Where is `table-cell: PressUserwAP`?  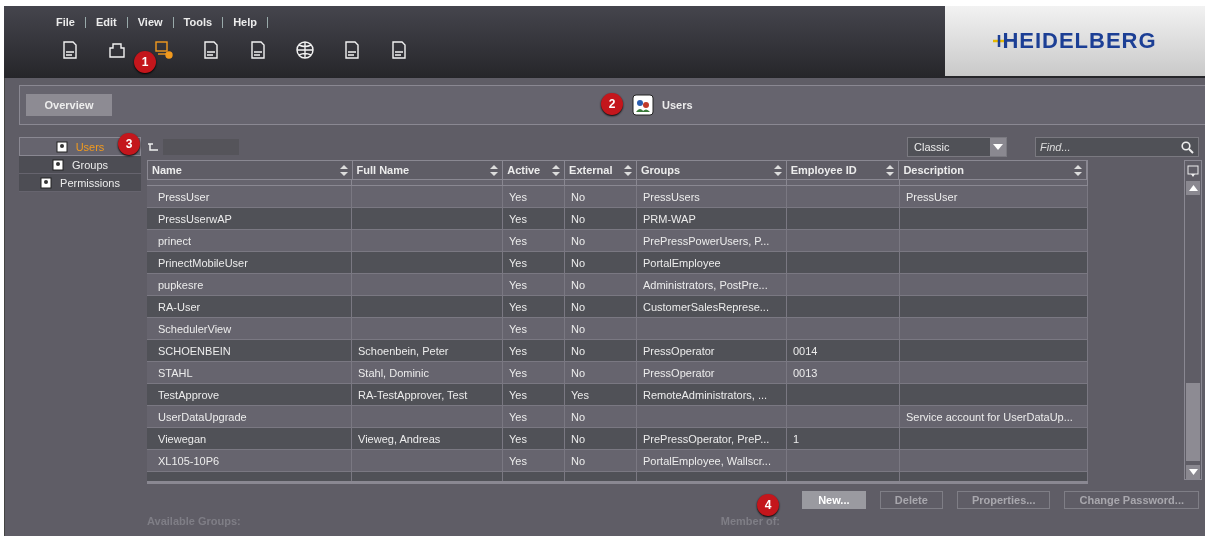 table-cell: PressUserwAP is located at coordinates (249, 218).